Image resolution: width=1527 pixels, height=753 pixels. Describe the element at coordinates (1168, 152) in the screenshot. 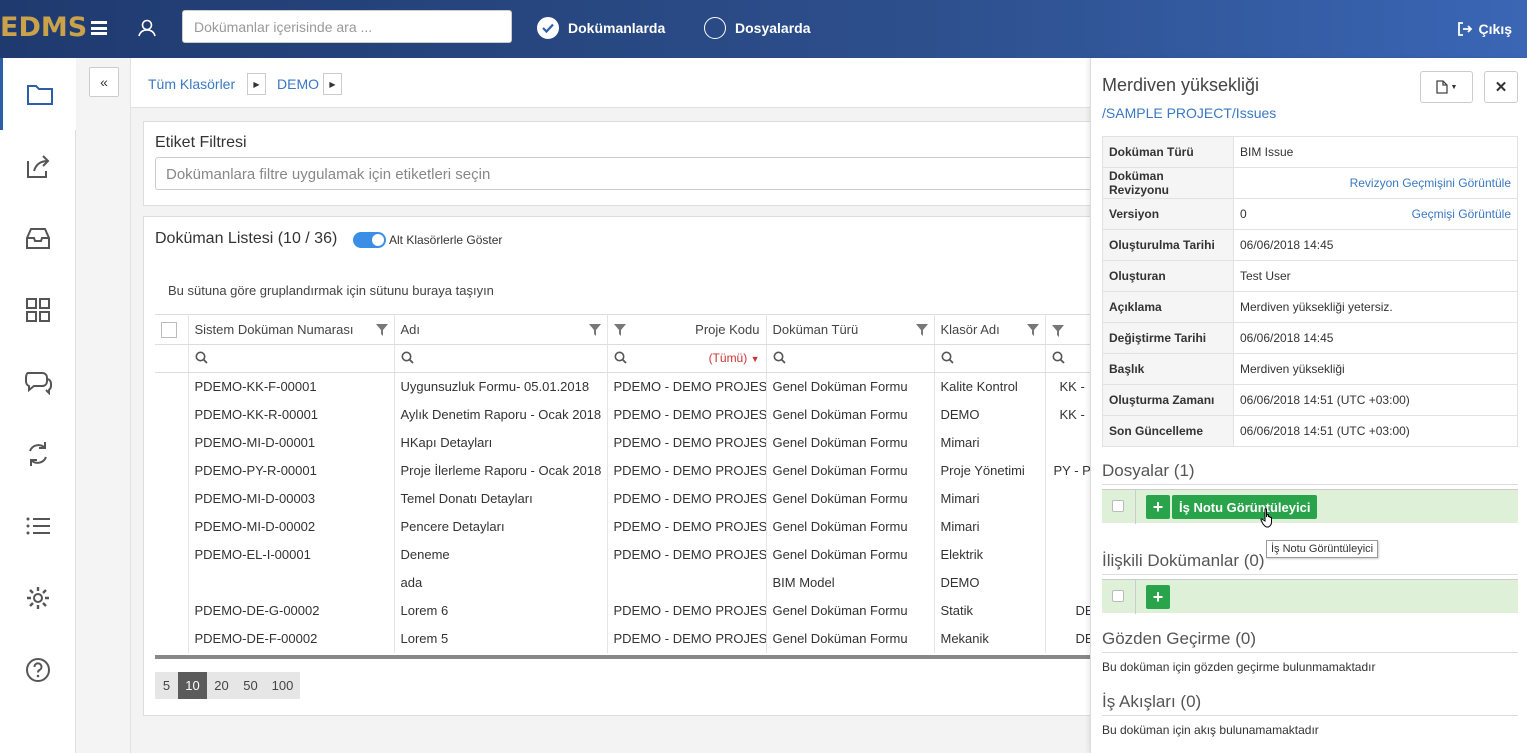

I see `property-key: Doküman Türü` at that location.